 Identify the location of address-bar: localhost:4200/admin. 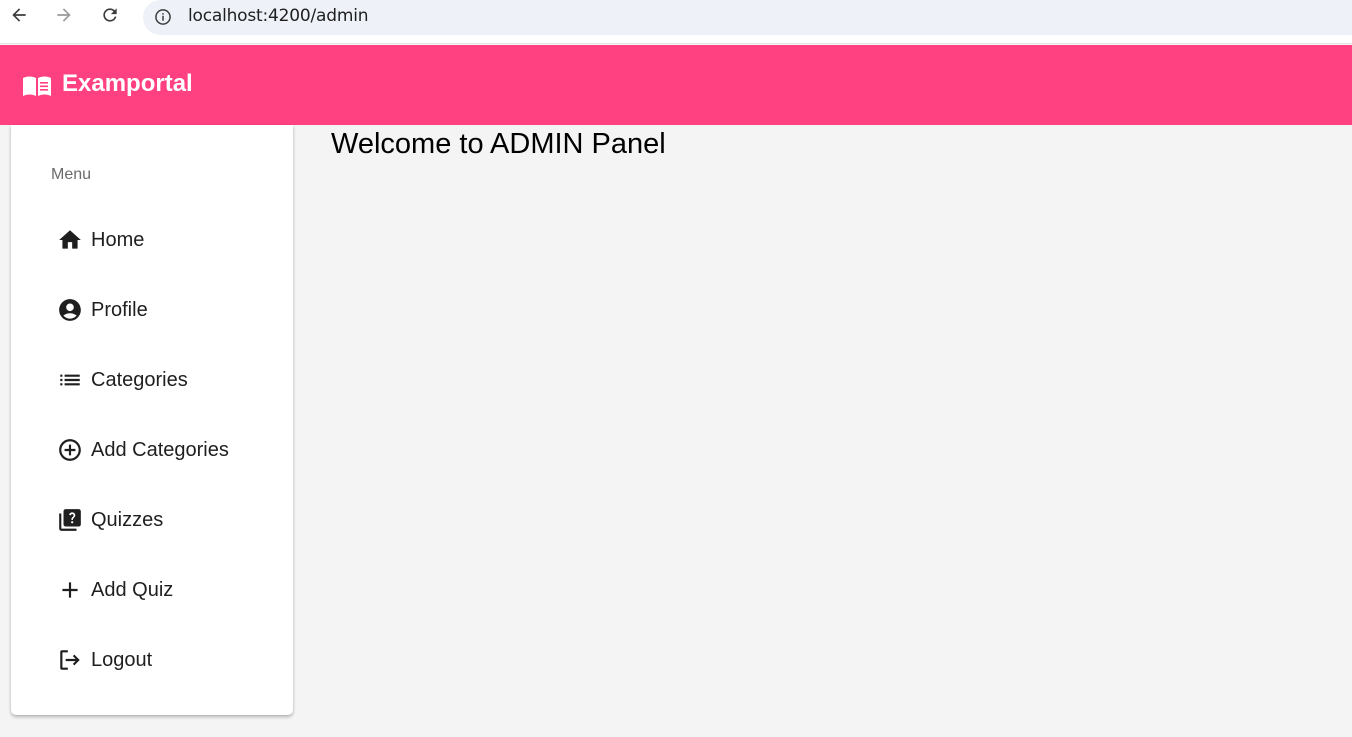
(747, 17).